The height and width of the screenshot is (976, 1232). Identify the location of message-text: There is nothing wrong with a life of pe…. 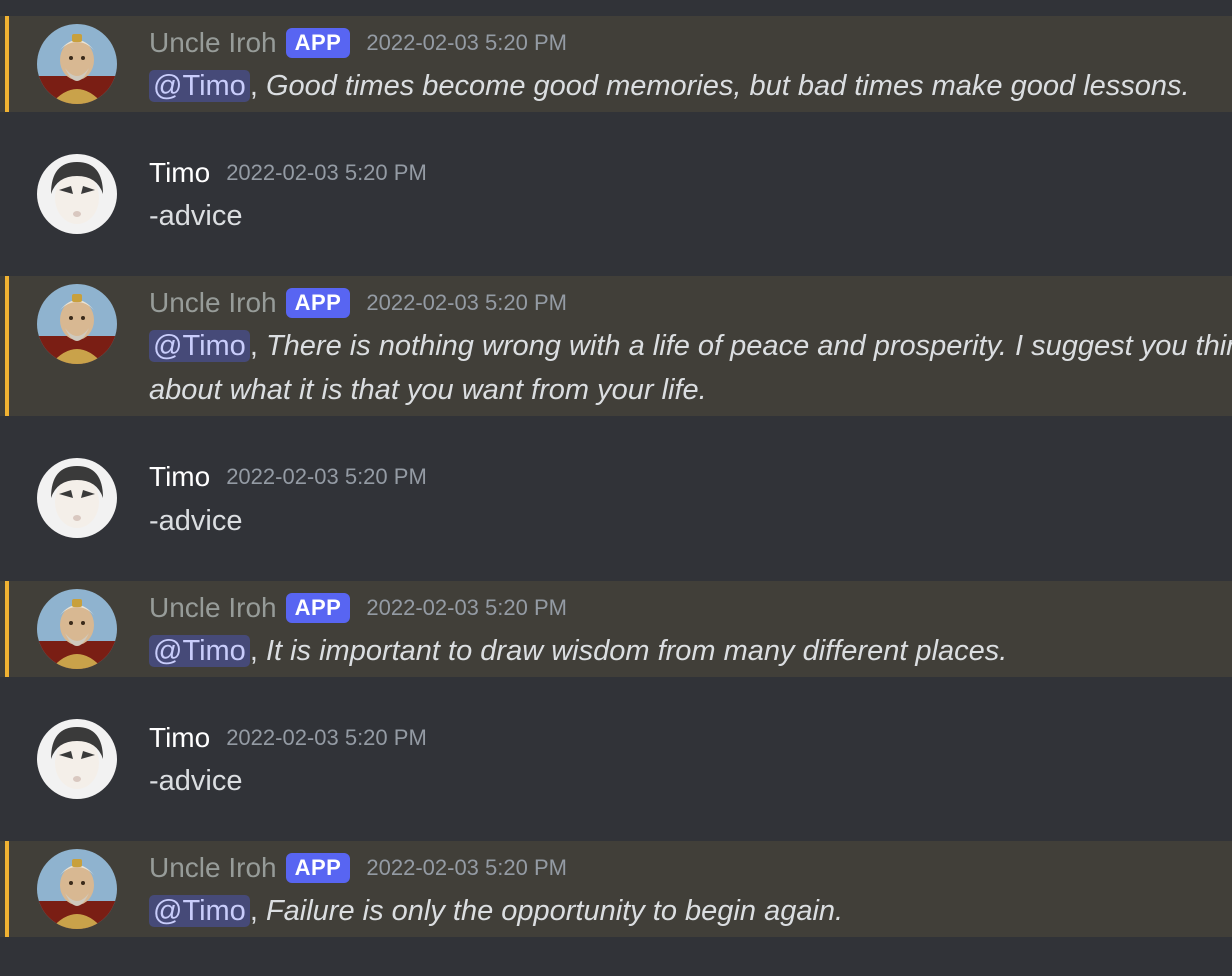
(690, 368).